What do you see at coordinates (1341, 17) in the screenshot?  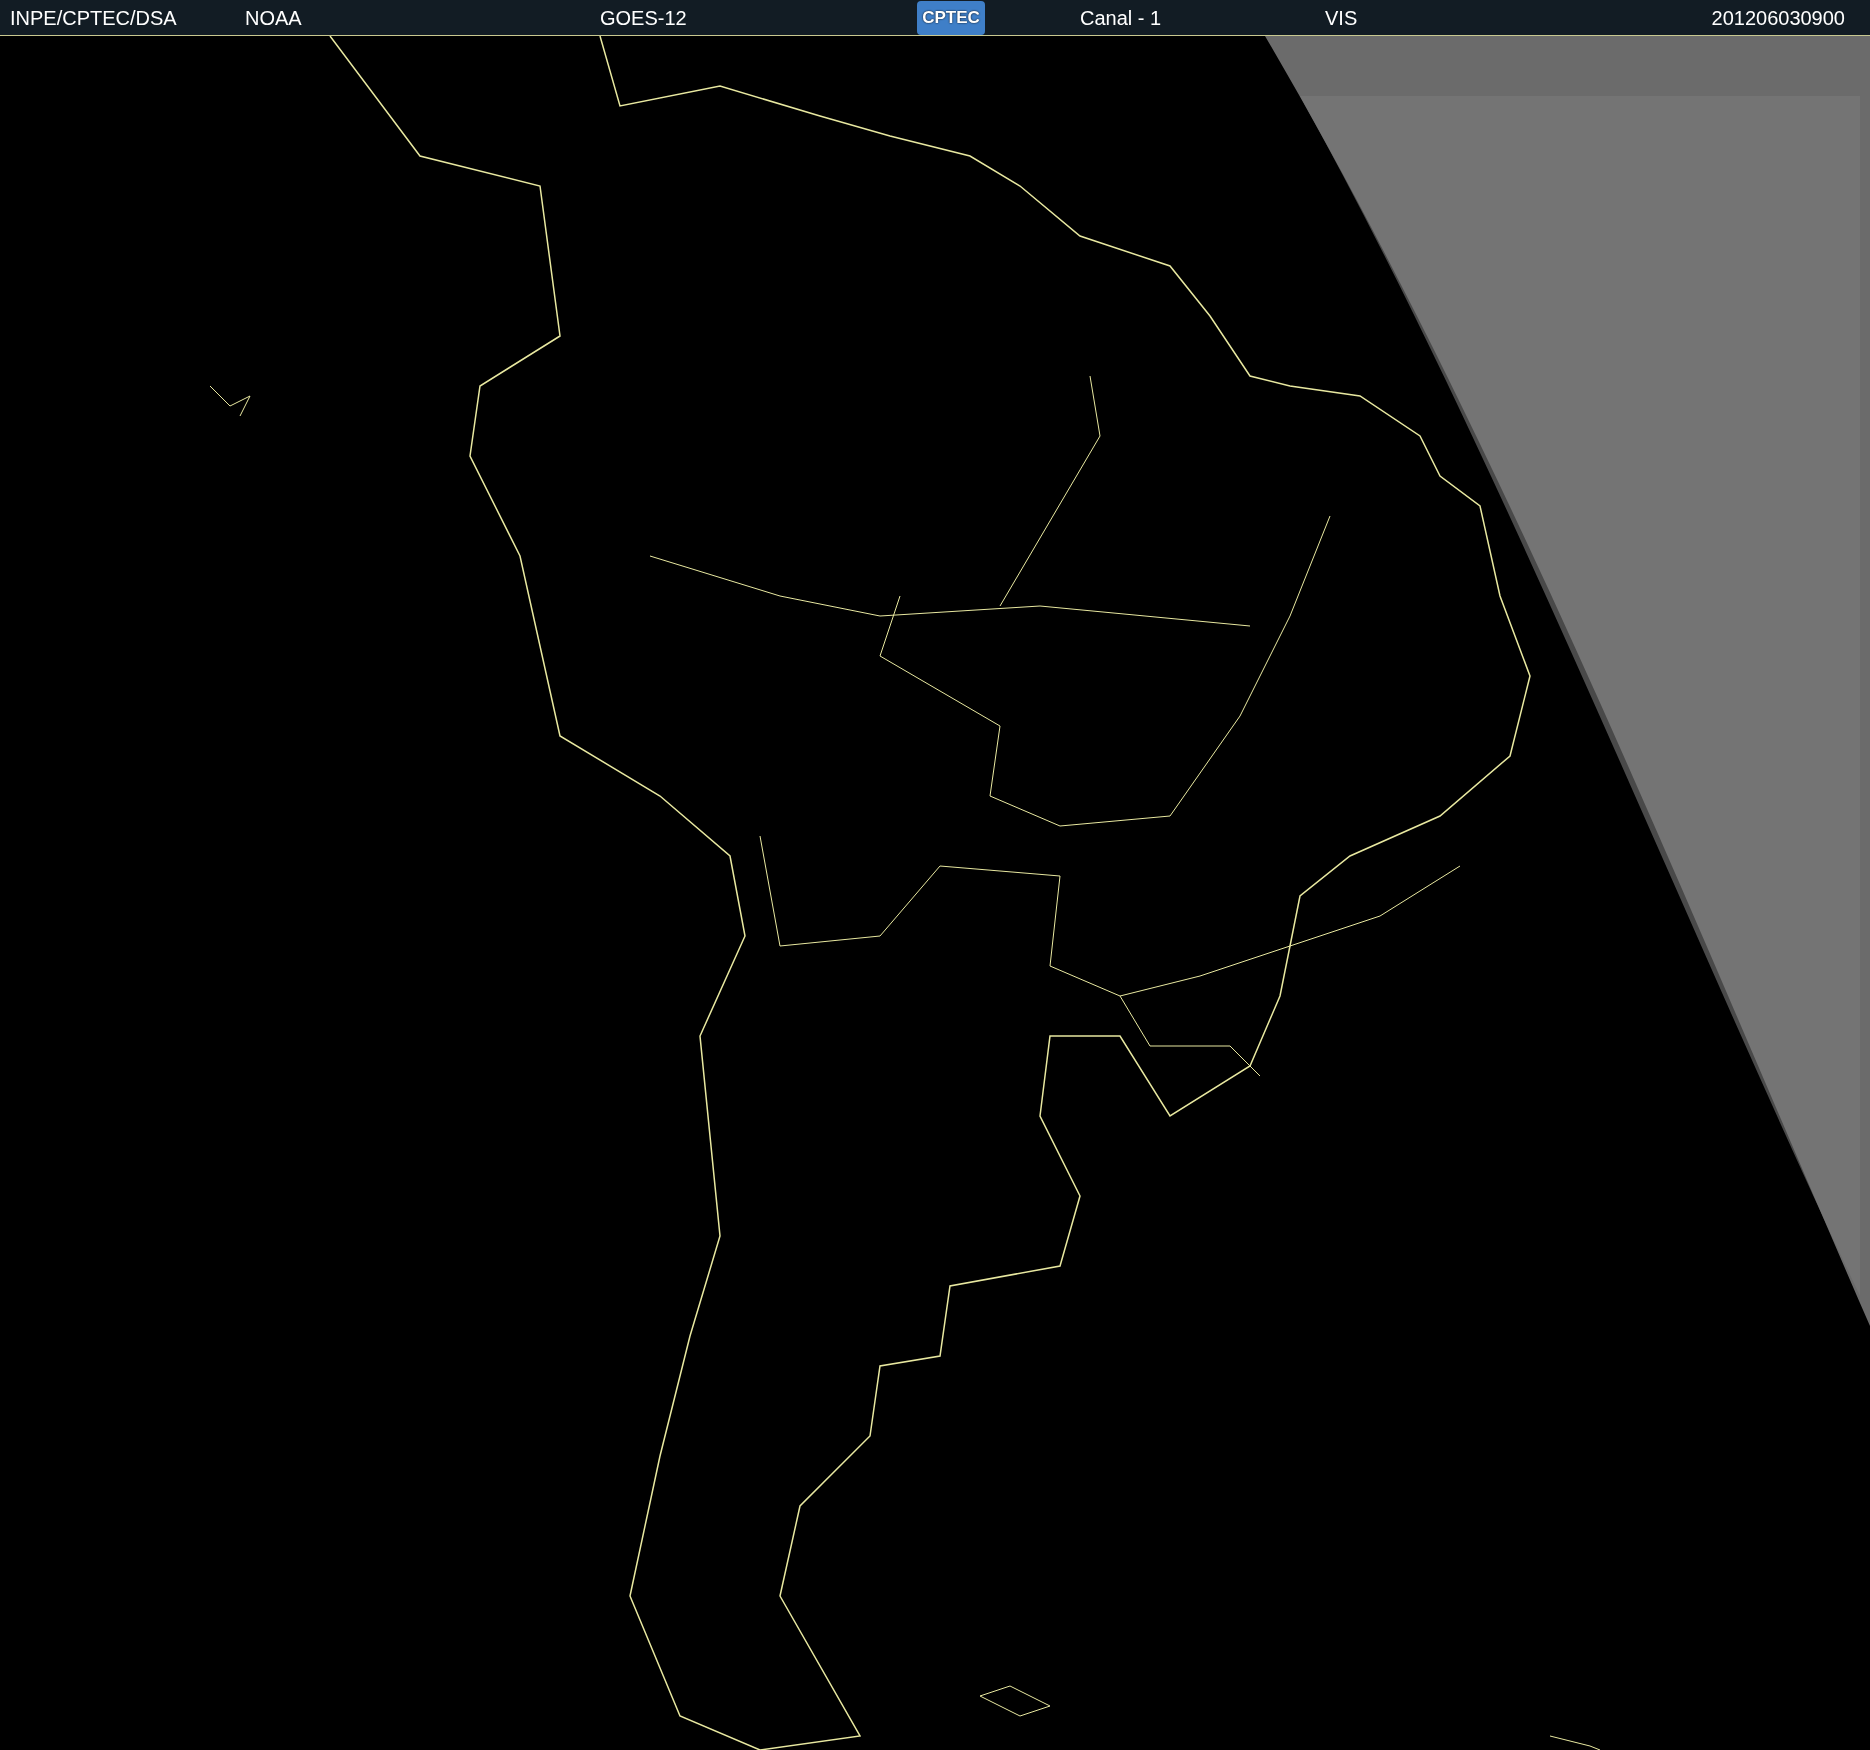 I see `band-label: VIS` at bounding box center [1341, 17].